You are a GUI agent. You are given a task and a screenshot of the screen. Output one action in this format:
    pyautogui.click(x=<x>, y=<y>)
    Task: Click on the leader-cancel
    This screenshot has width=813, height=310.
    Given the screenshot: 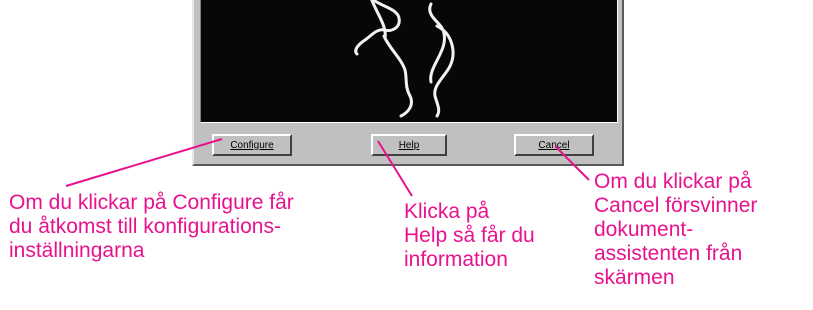 What is the action you would take?
    pyautogui.click(x=572, y=163)
    